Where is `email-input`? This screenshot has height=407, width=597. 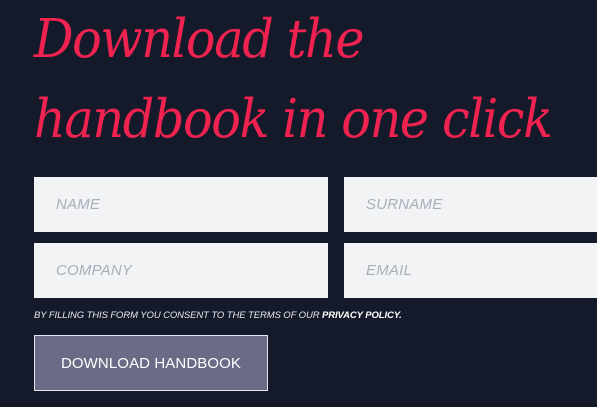
email-input is located at coordinates (470, 270).